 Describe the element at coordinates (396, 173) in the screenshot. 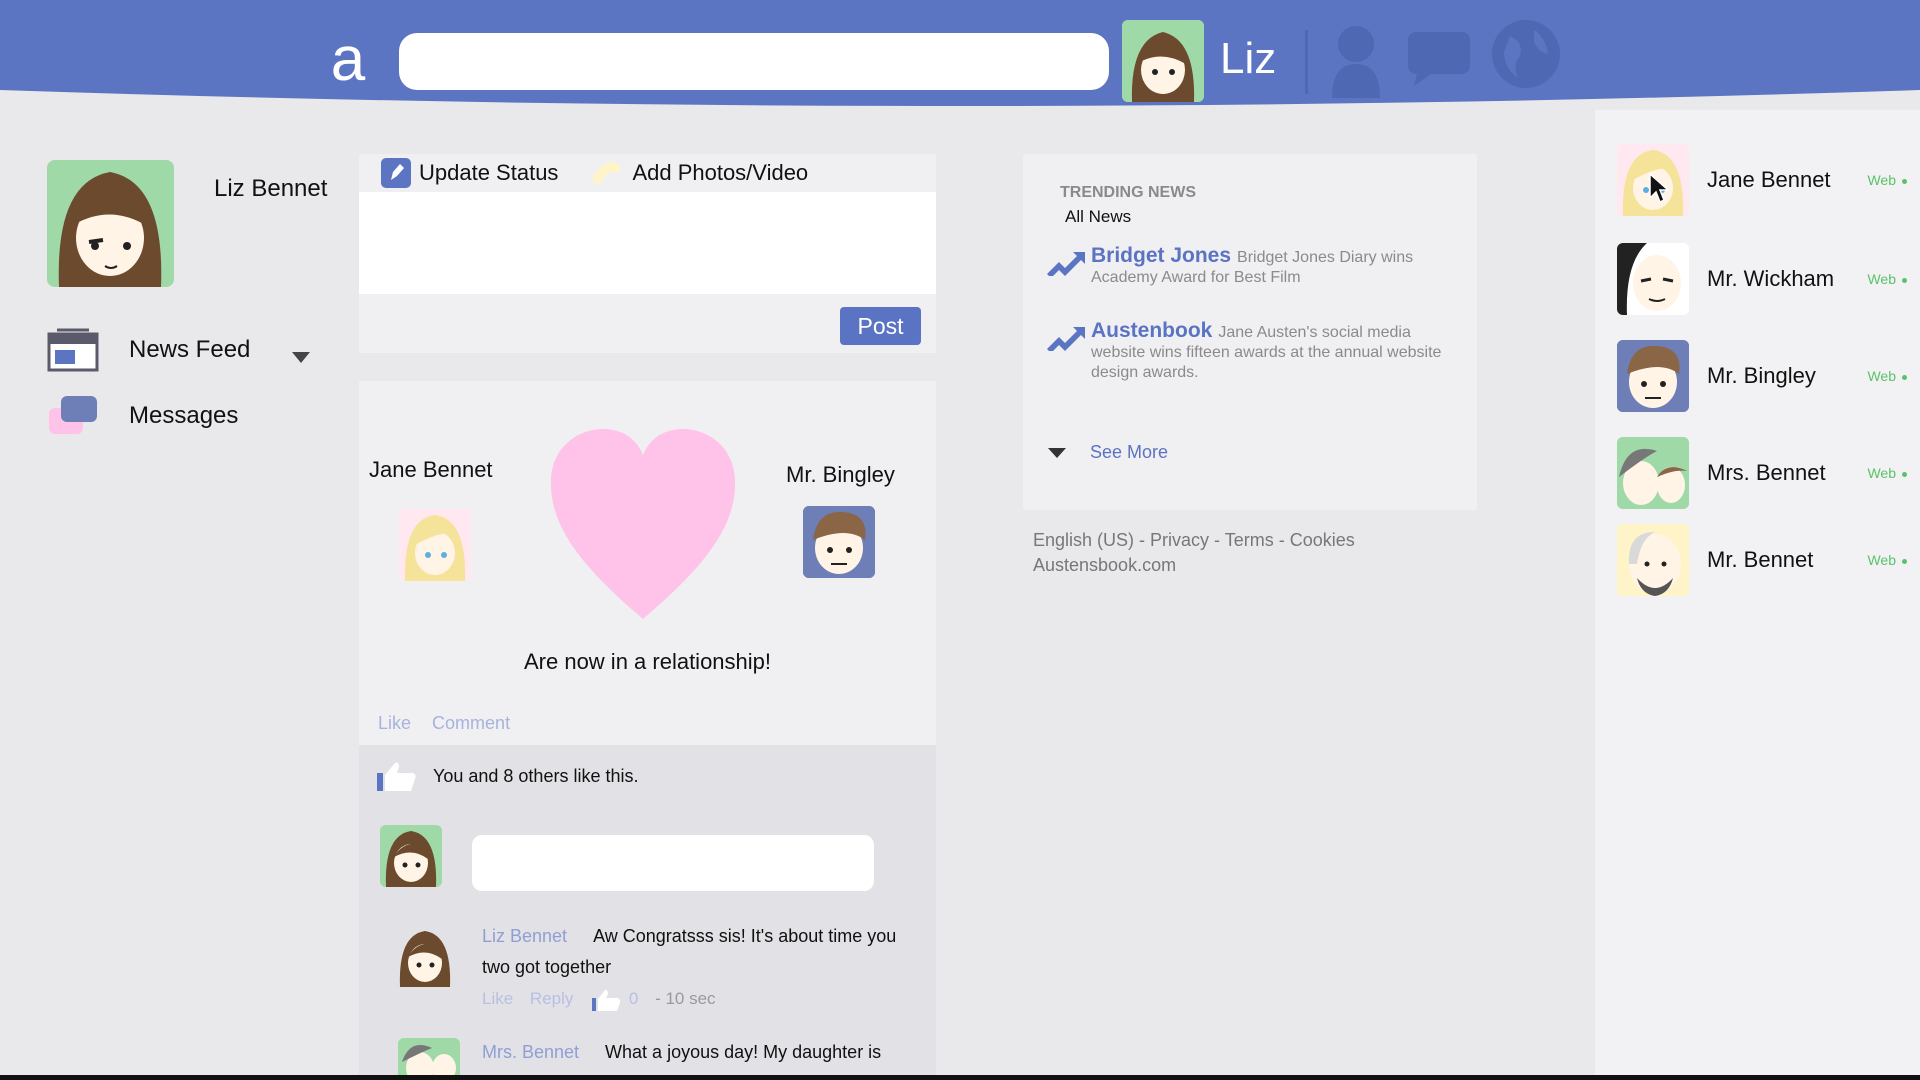

I see `pencil-icon` at that location.